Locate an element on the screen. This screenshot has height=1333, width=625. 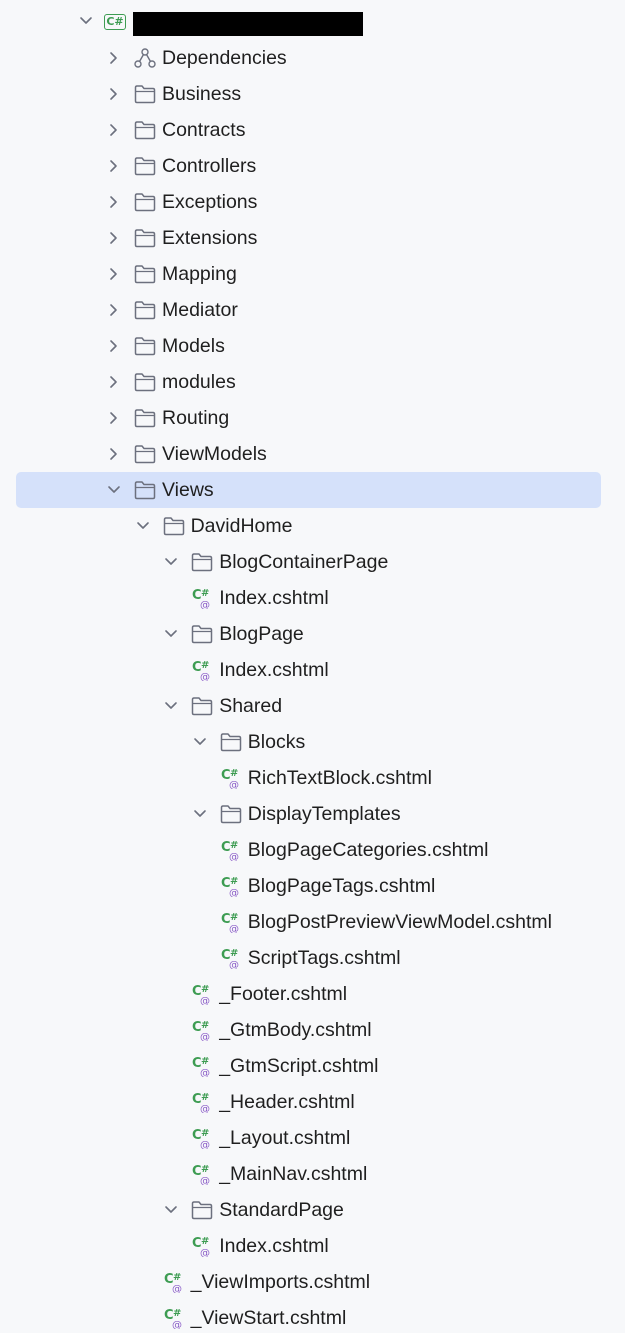
folder-row-blogcontainerpage: BlogContainerPage is located at coordinates (312, 562).